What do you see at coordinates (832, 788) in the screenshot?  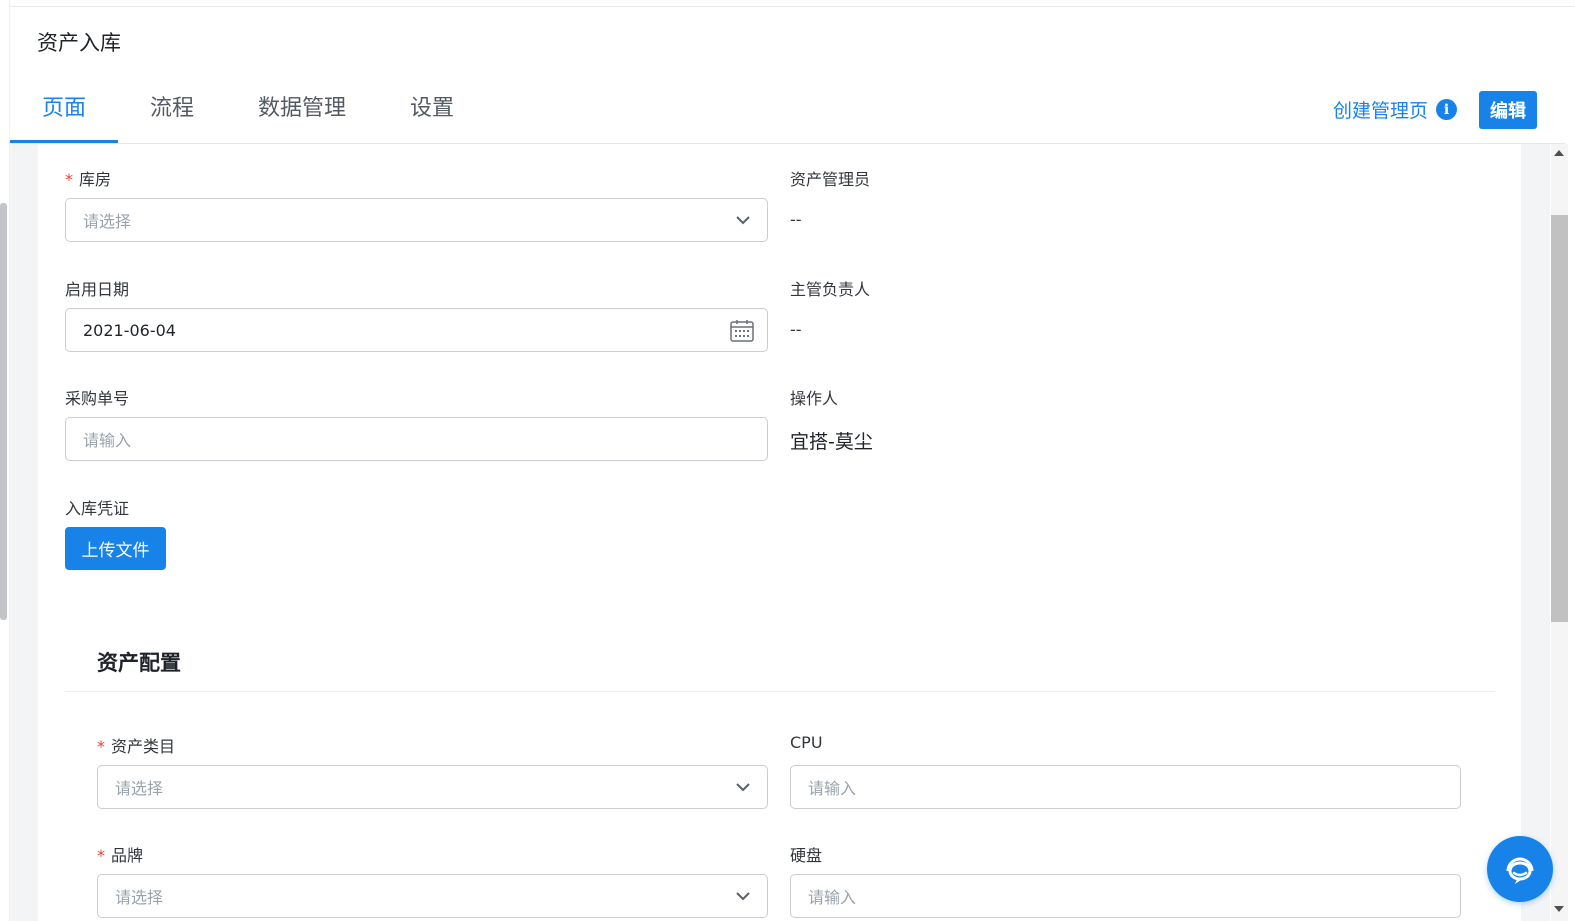 I see `cpu-placeholder: 请输入` at bounding box center [832, 788].